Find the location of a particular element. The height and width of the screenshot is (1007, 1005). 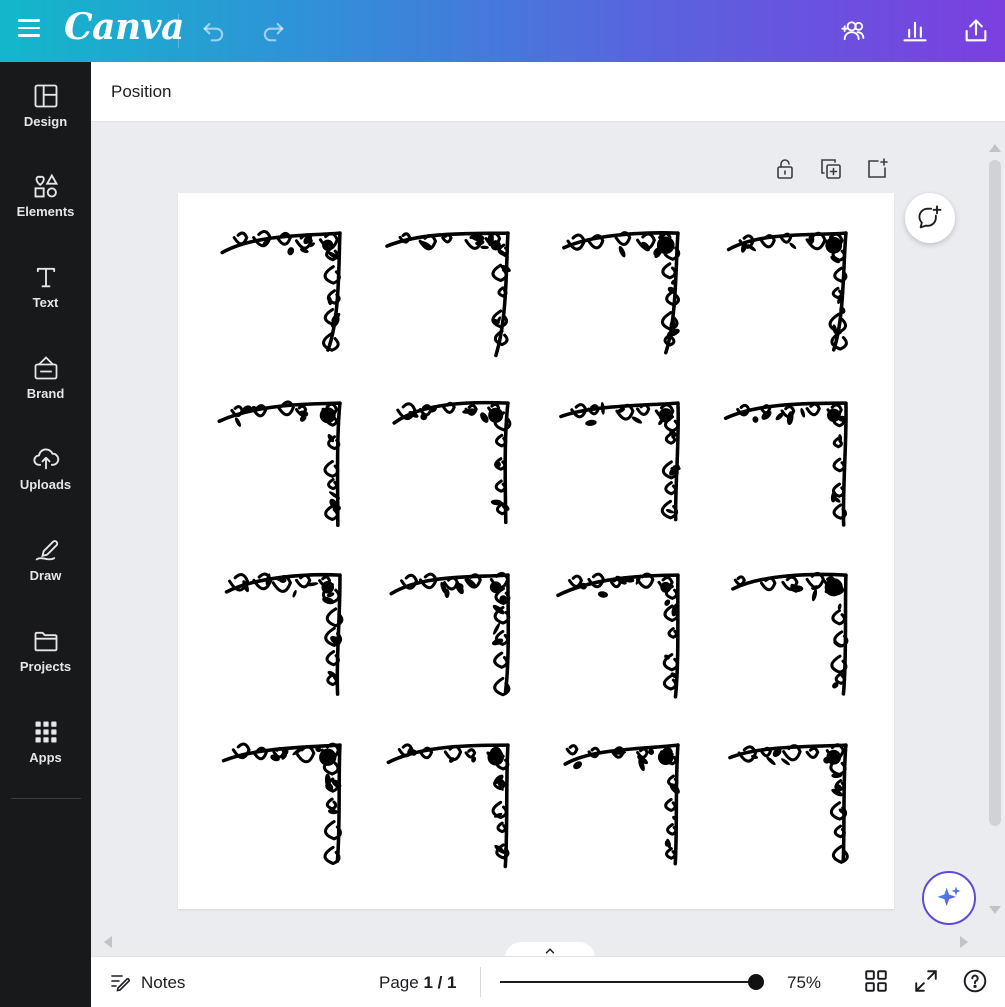

sidebar-item-brand: Brand is located at coordinates (45, 394).